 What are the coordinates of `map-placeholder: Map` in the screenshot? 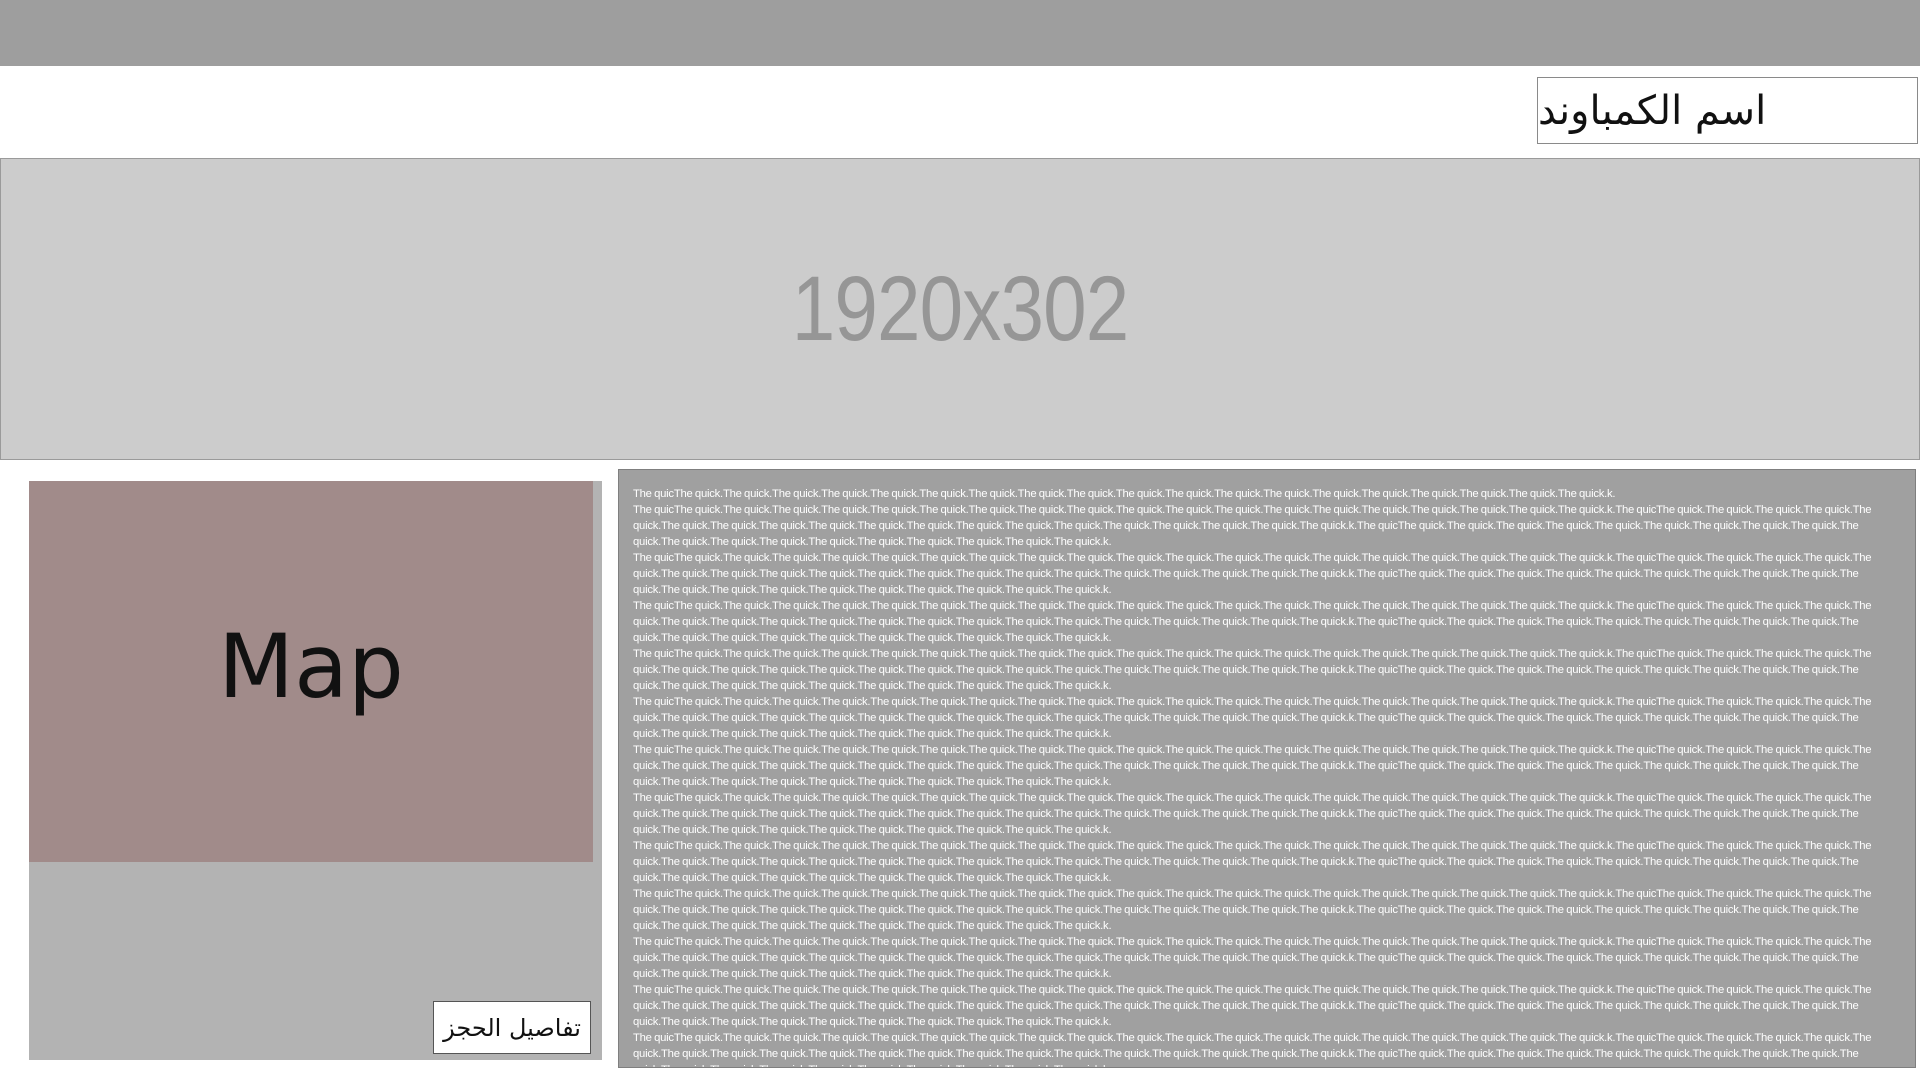 It's located at (311, 671).